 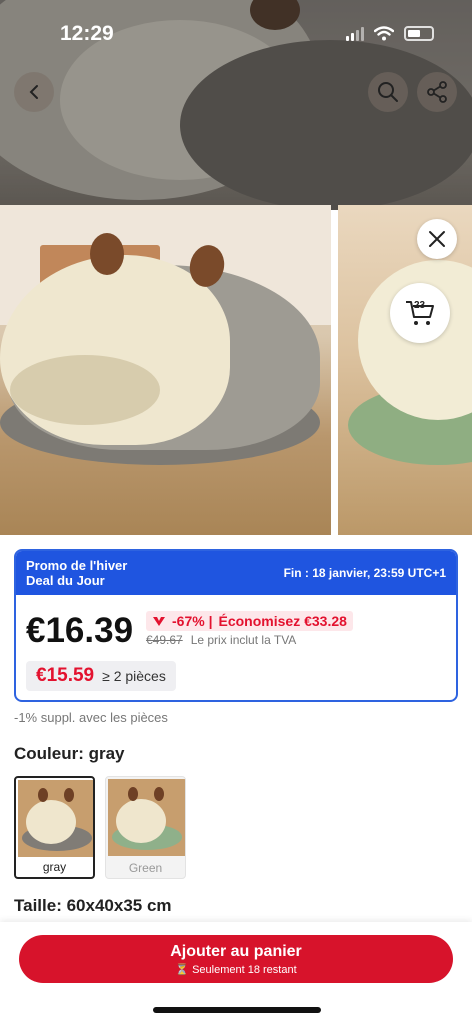 I want to click on home-indicator, so click(x=237, y=1010).